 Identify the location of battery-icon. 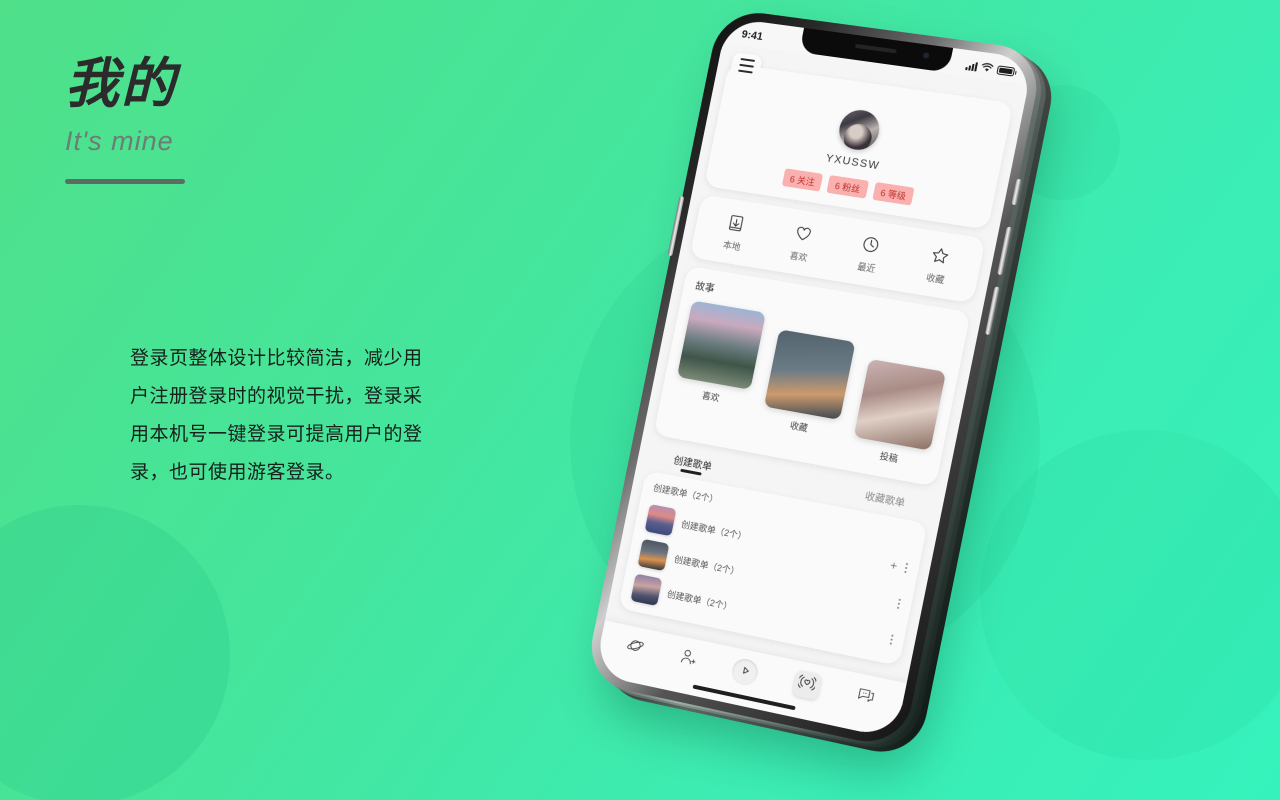
(1006, 70).